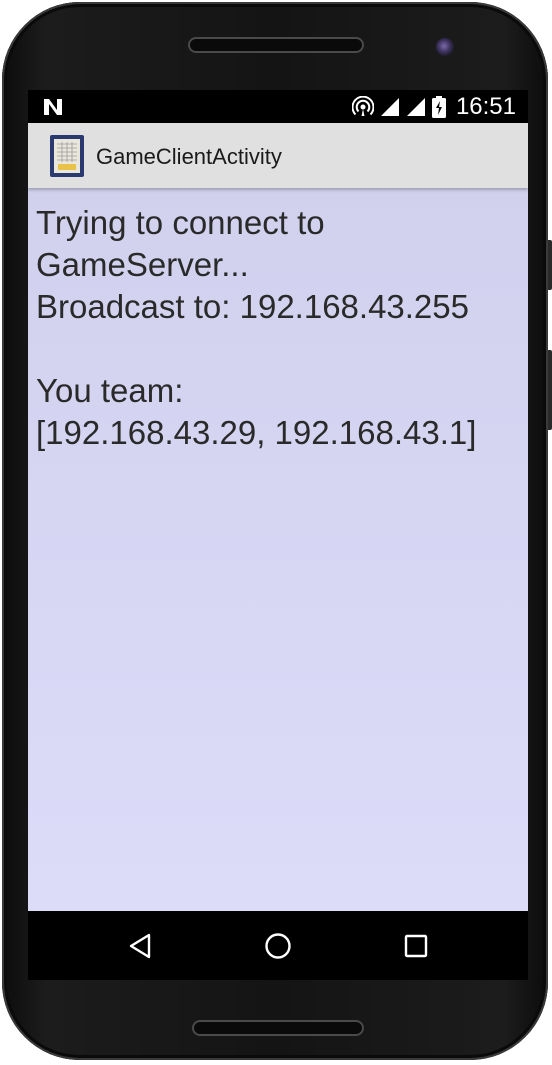  I want to click on status-icons: 16:51, so click(433, 107).